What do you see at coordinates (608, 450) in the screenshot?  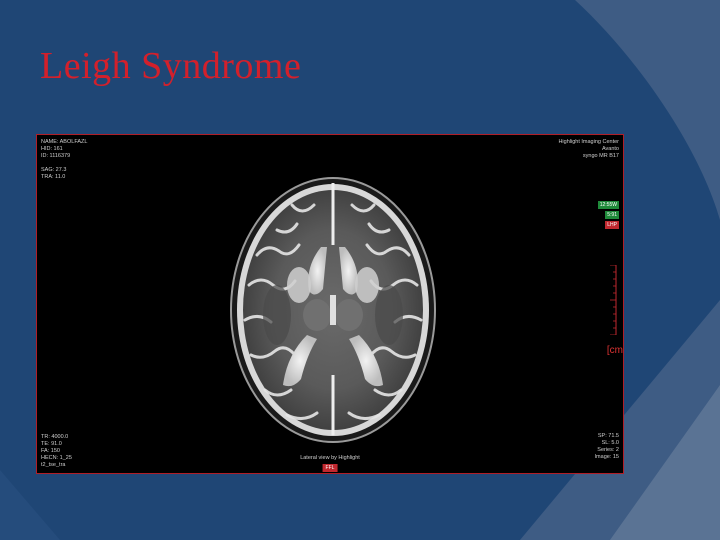 I see `overlay-line: Series: 2` at bounding box center [608, 450].